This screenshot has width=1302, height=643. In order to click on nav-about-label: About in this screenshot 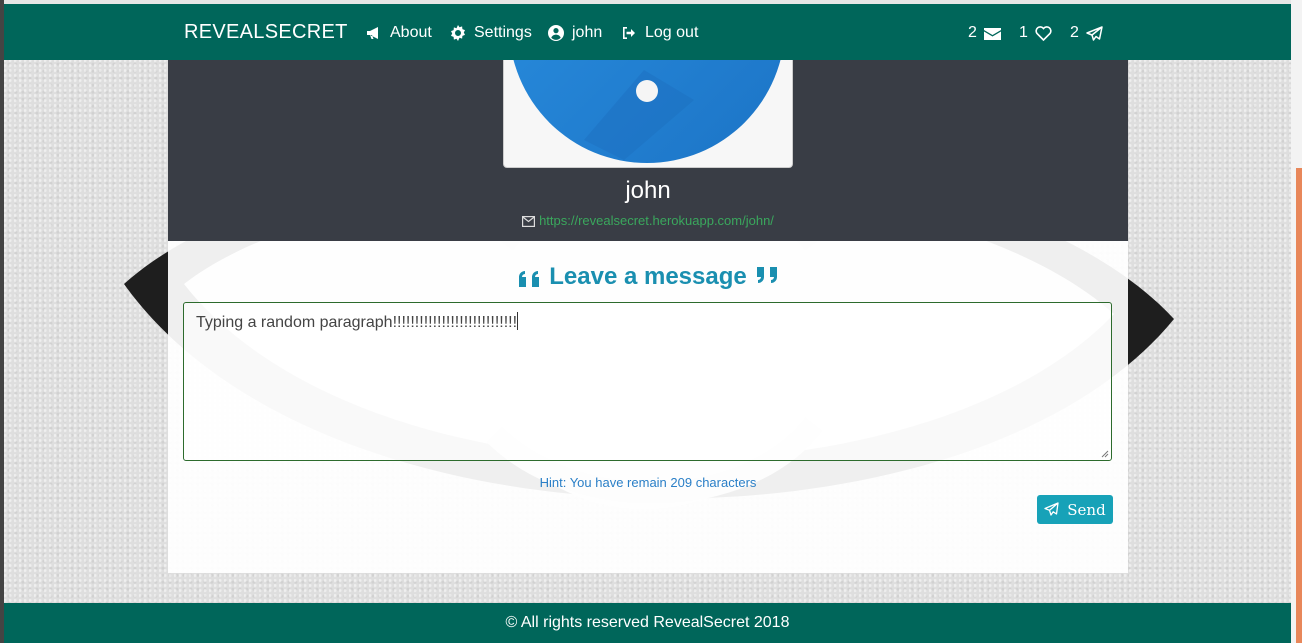, I will do `click(411, 32)`.